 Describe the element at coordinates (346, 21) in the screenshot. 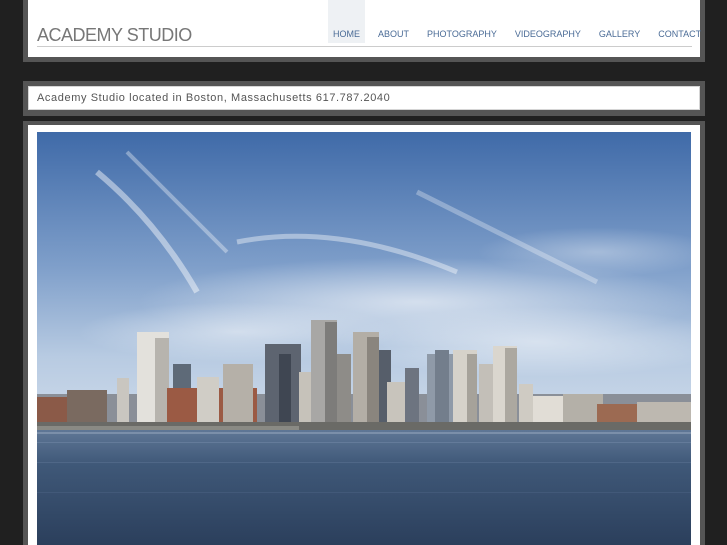

I see `nav-home: HOME` at that location.